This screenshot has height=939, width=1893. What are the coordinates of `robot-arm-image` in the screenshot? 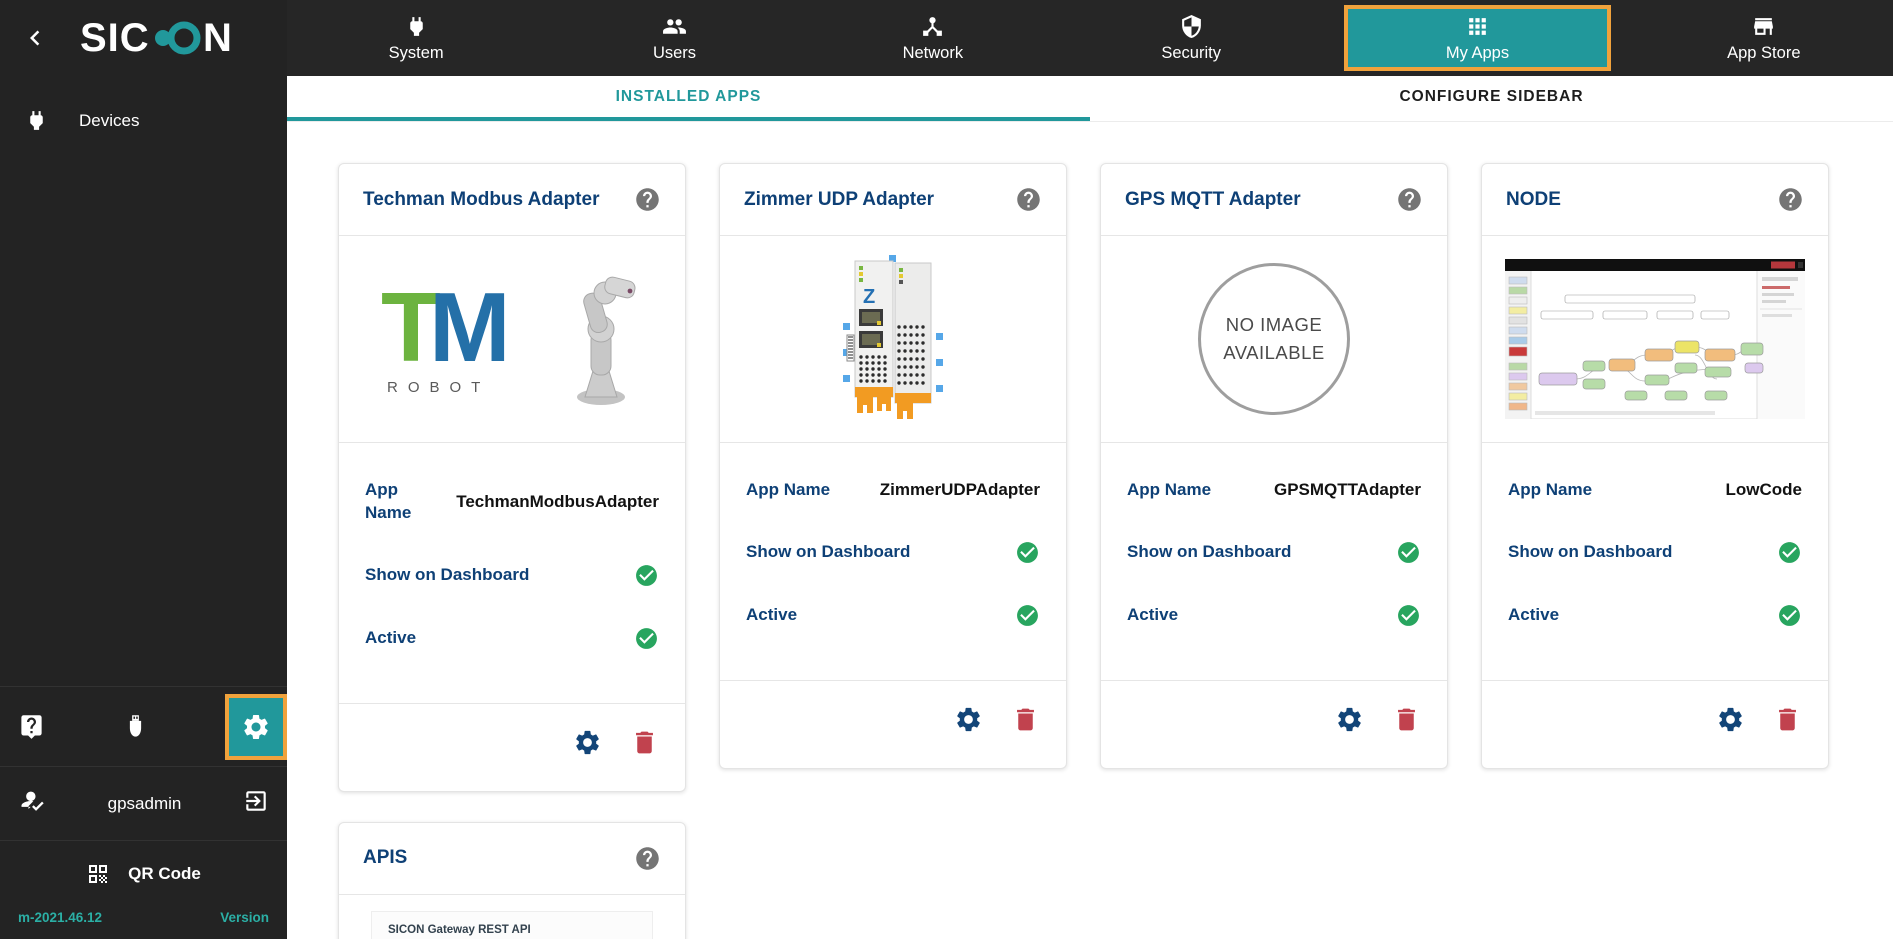 It's located at (606, 340).